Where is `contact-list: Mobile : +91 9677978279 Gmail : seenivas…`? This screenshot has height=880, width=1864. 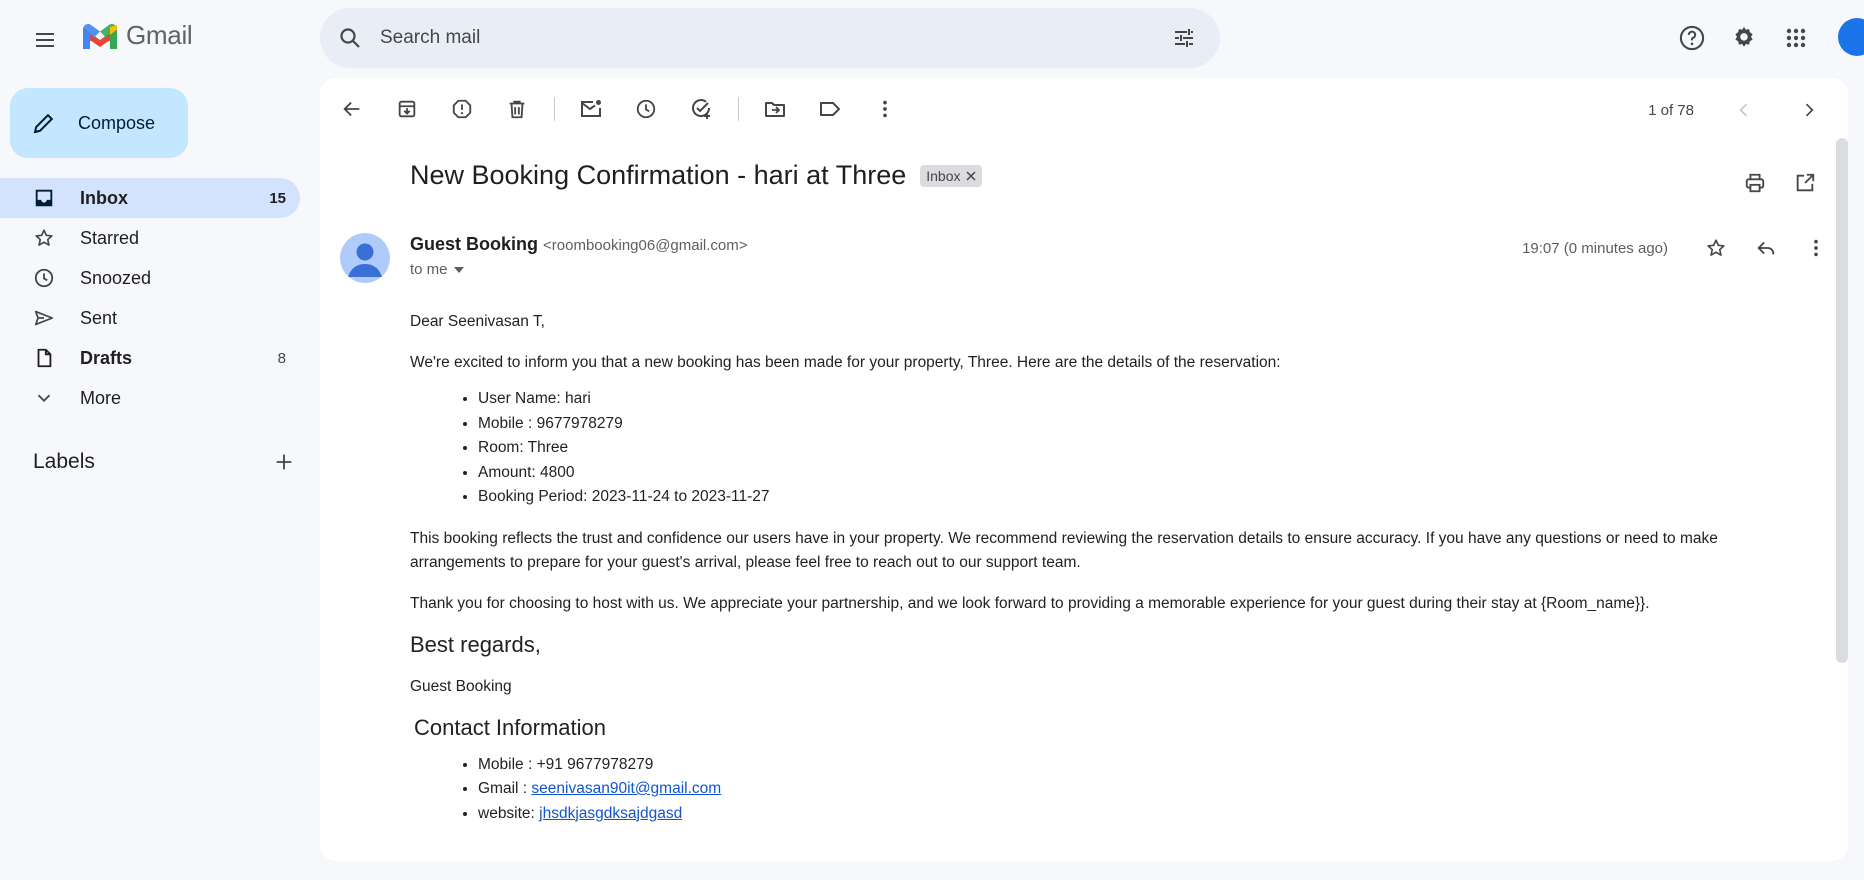
contact-list: Mobile : +91 9677978279 Gmail : seenivas… is located at coordinates (1139, 790).